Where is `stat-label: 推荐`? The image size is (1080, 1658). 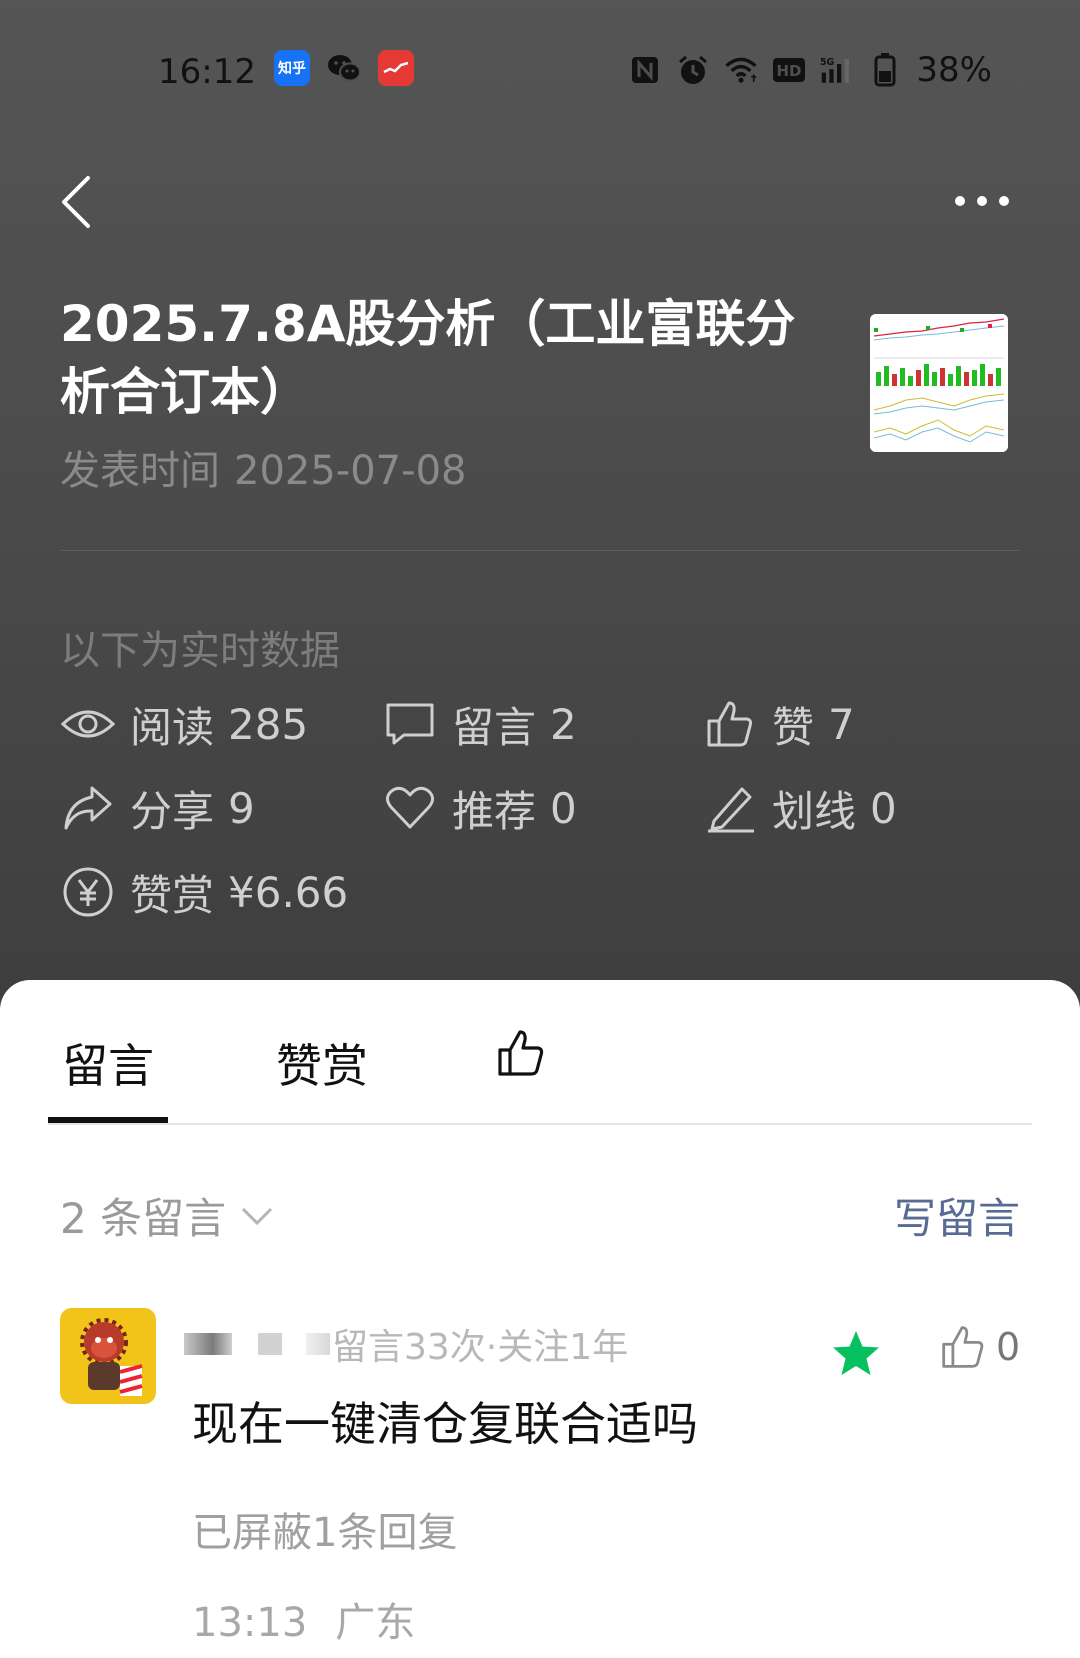 stat-label: 推荐 is located at coordinates (494, 811).